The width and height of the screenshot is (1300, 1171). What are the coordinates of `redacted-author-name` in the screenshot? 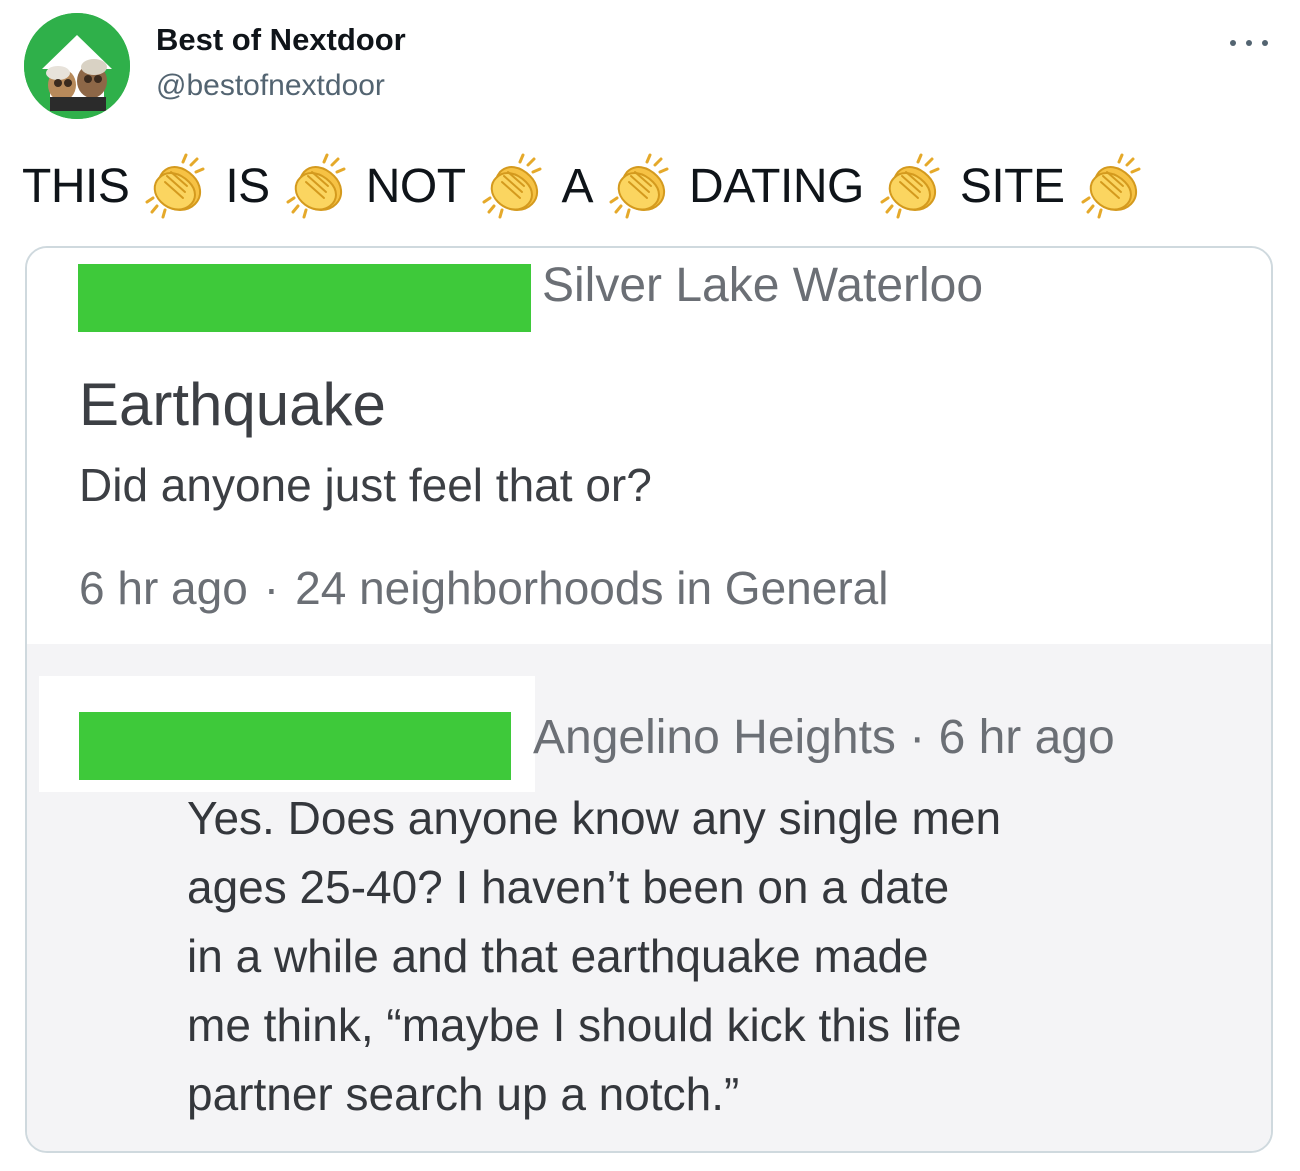 It's located at (304, 298).